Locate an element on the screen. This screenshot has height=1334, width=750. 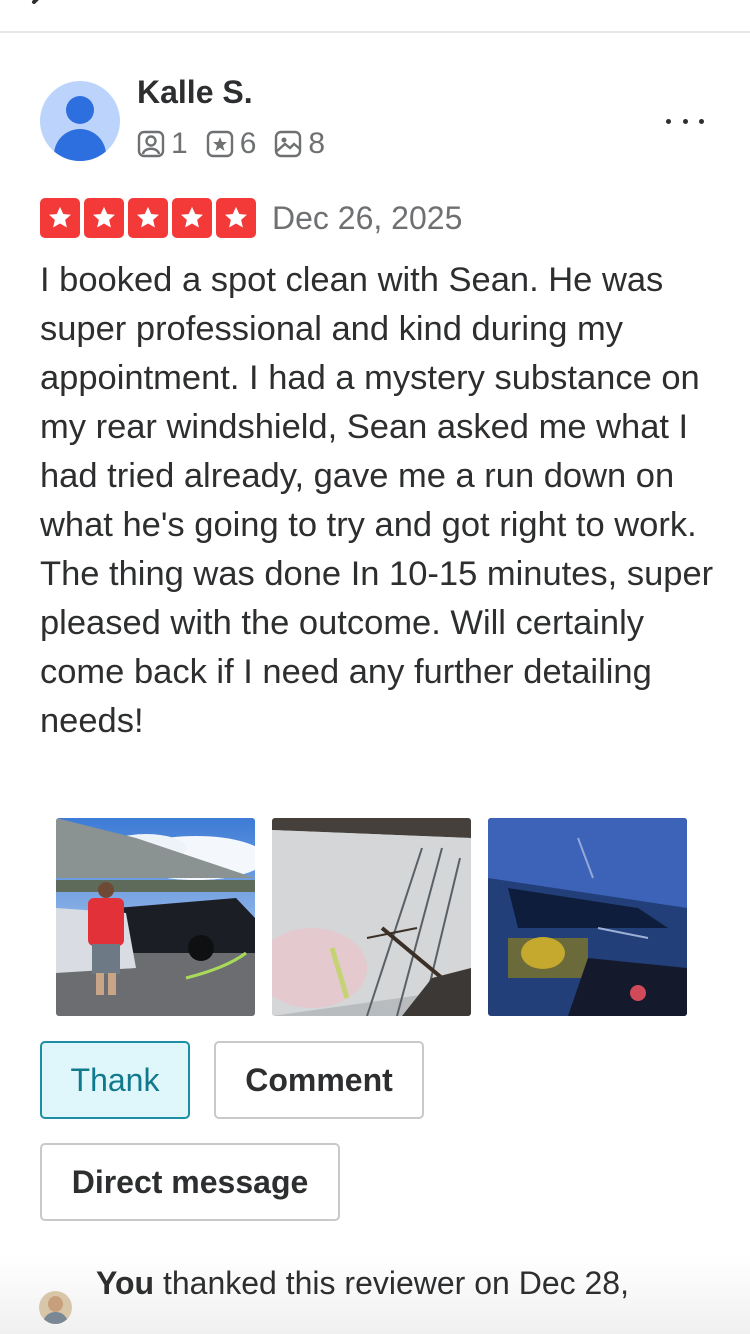
thank-button: Thank is located at coordinates (115, 1080).